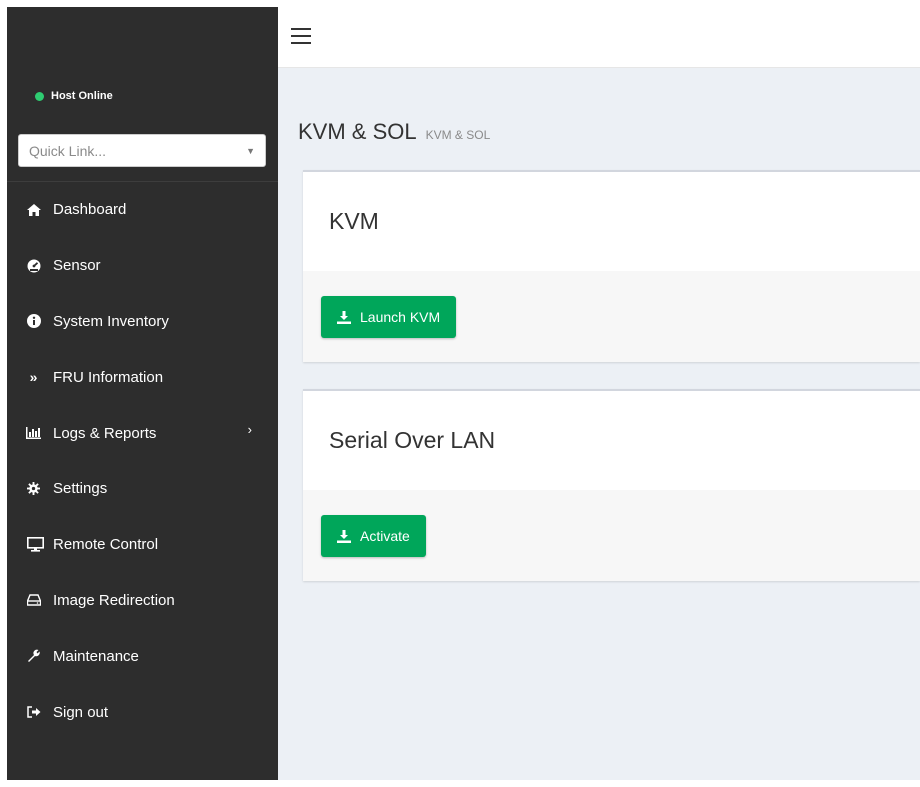 The width and height of the screenshot is (920, 787). What do you see at coordinates (142, 656) in the screenshot?
I see `sidebar-item-maintenance: Maintenance` at bounding box center [142, 656].